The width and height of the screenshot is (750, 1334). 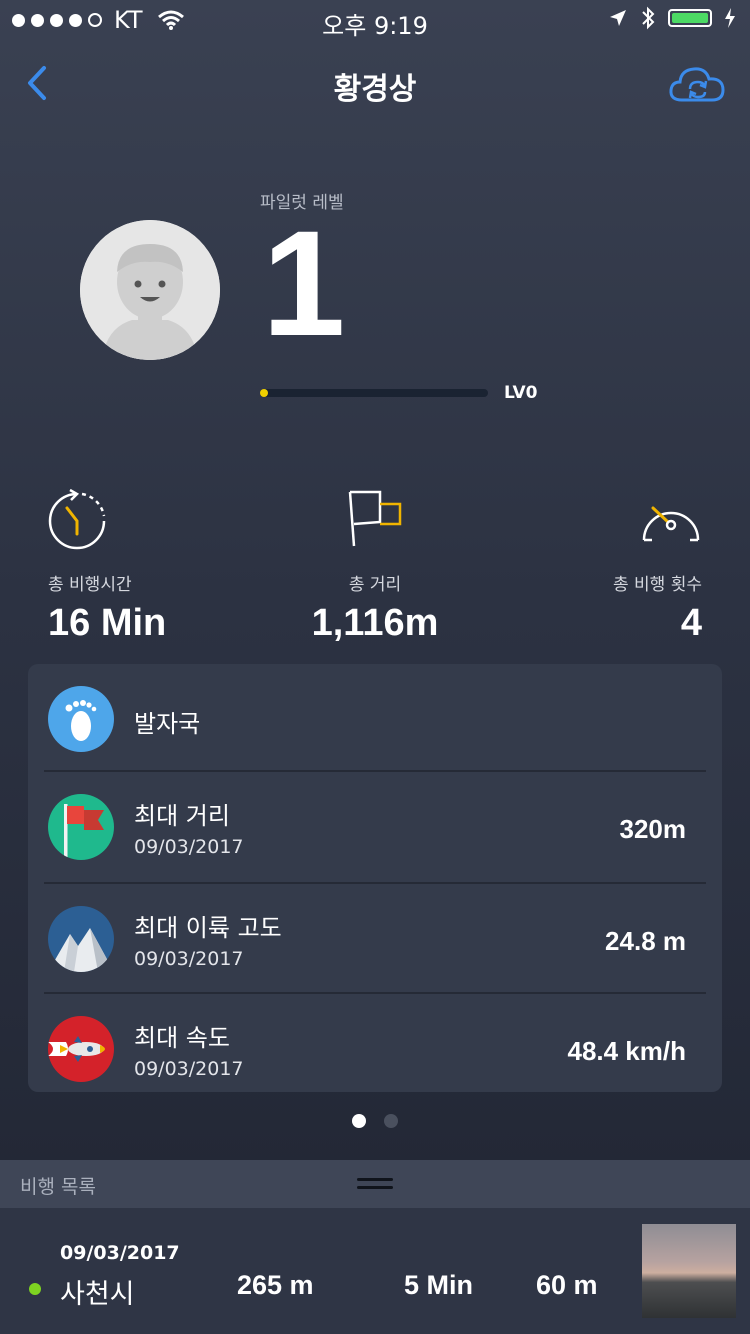 What do you see at coordinates (359, 1121) in the screenshot?
I see `page-indicator-dot-active` at bounding box center [359, 1121].